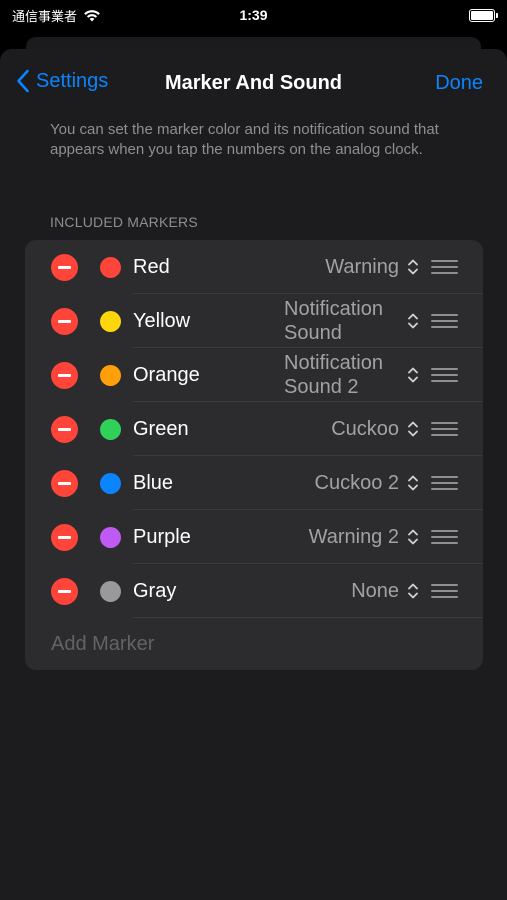 This screenshot has width=507, height=900. Describe the element at coordinates (161, 428) in the screenshot. I see `marker-name: Green` at that location.